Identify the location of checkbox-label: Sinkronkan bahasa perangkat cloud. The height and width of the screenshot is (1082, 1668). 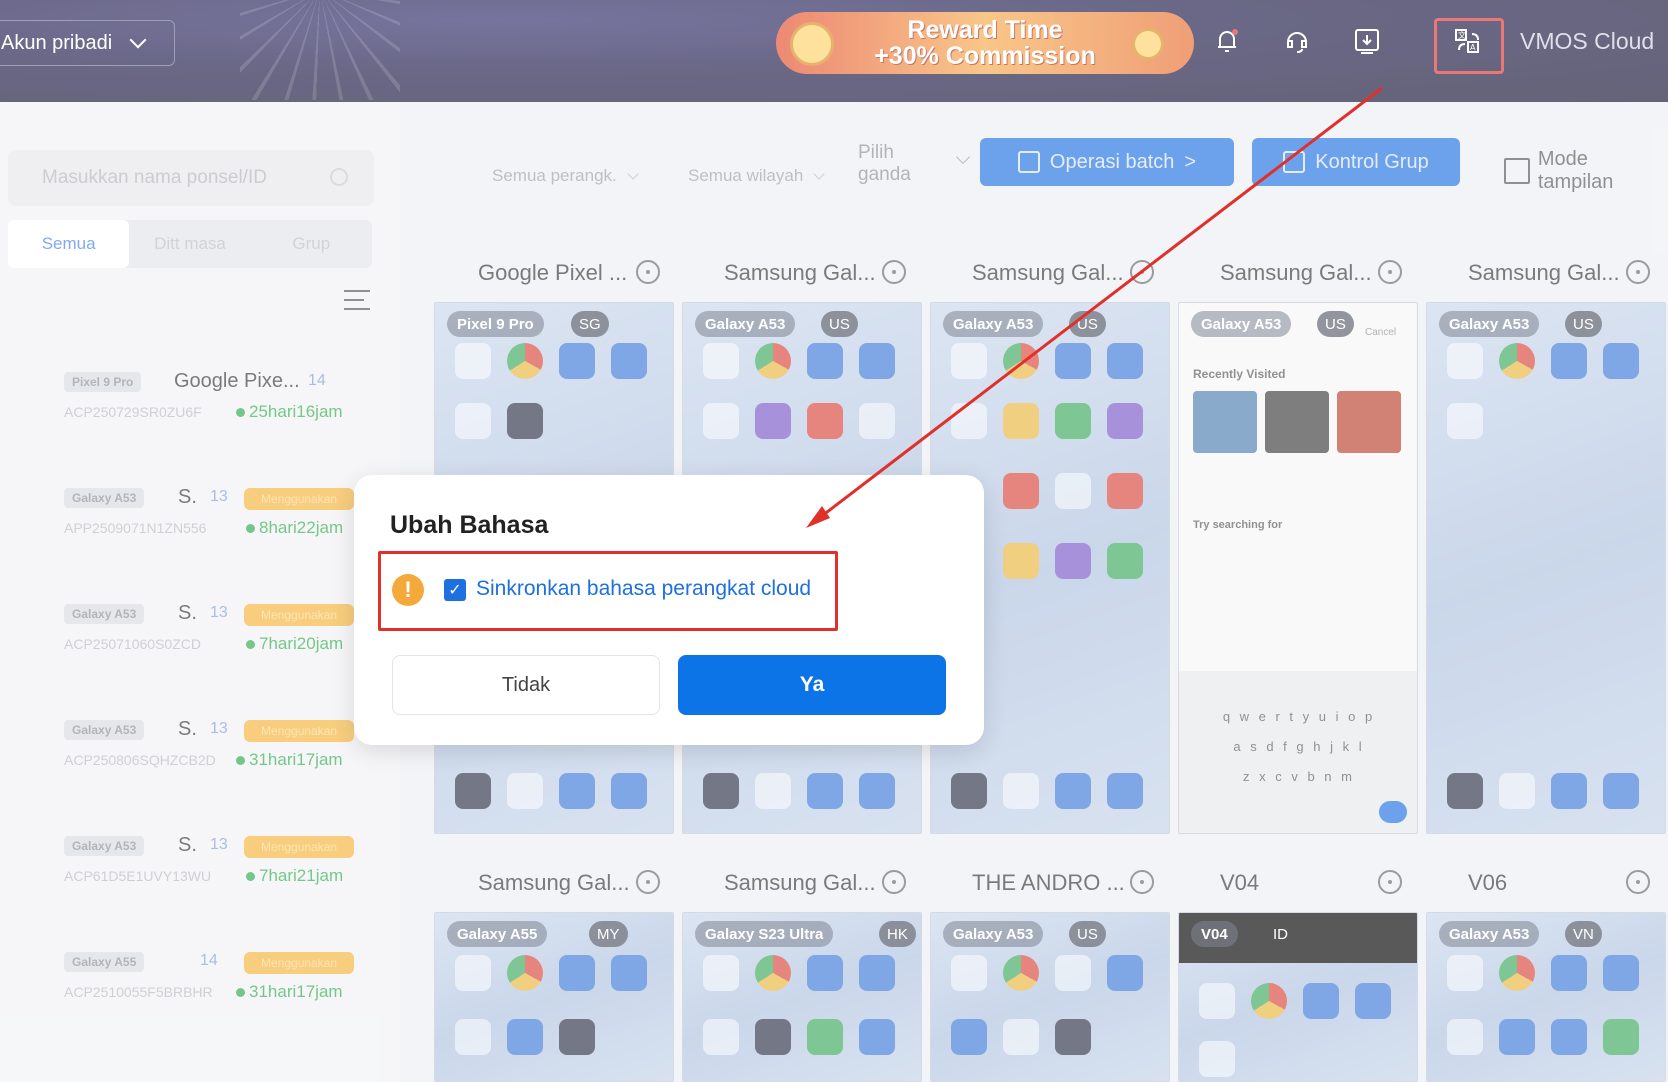
(643, 589).